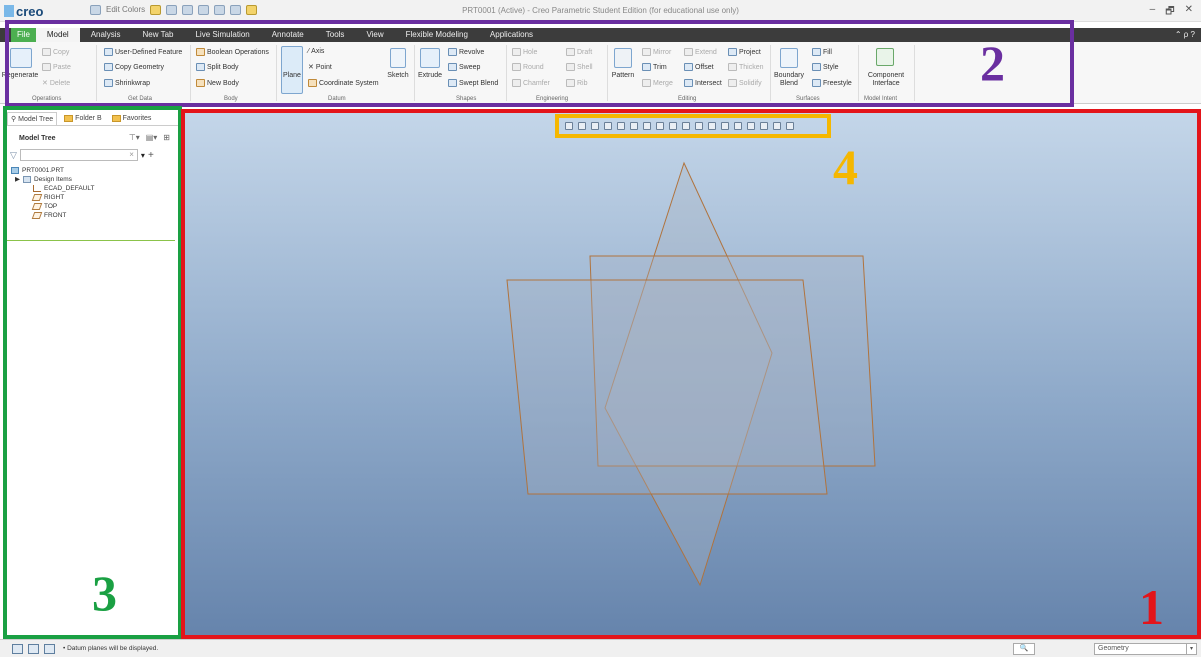  What do you see at coordinates (92, 372) in the screenshot?
I see `annotation-box-model-tree` at bounding box center [92, 372].